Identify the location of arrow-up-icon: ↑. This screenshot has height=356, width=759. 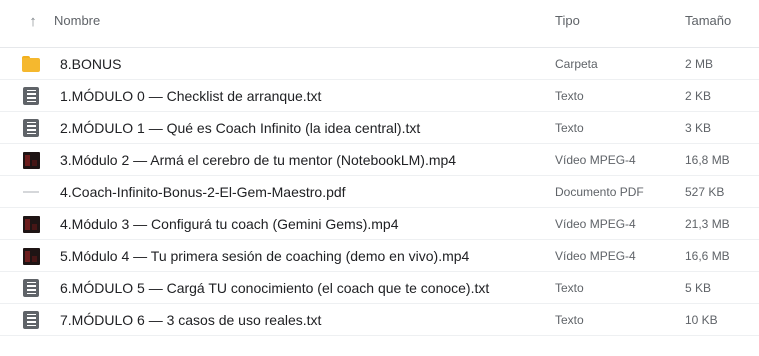
(33, 21).